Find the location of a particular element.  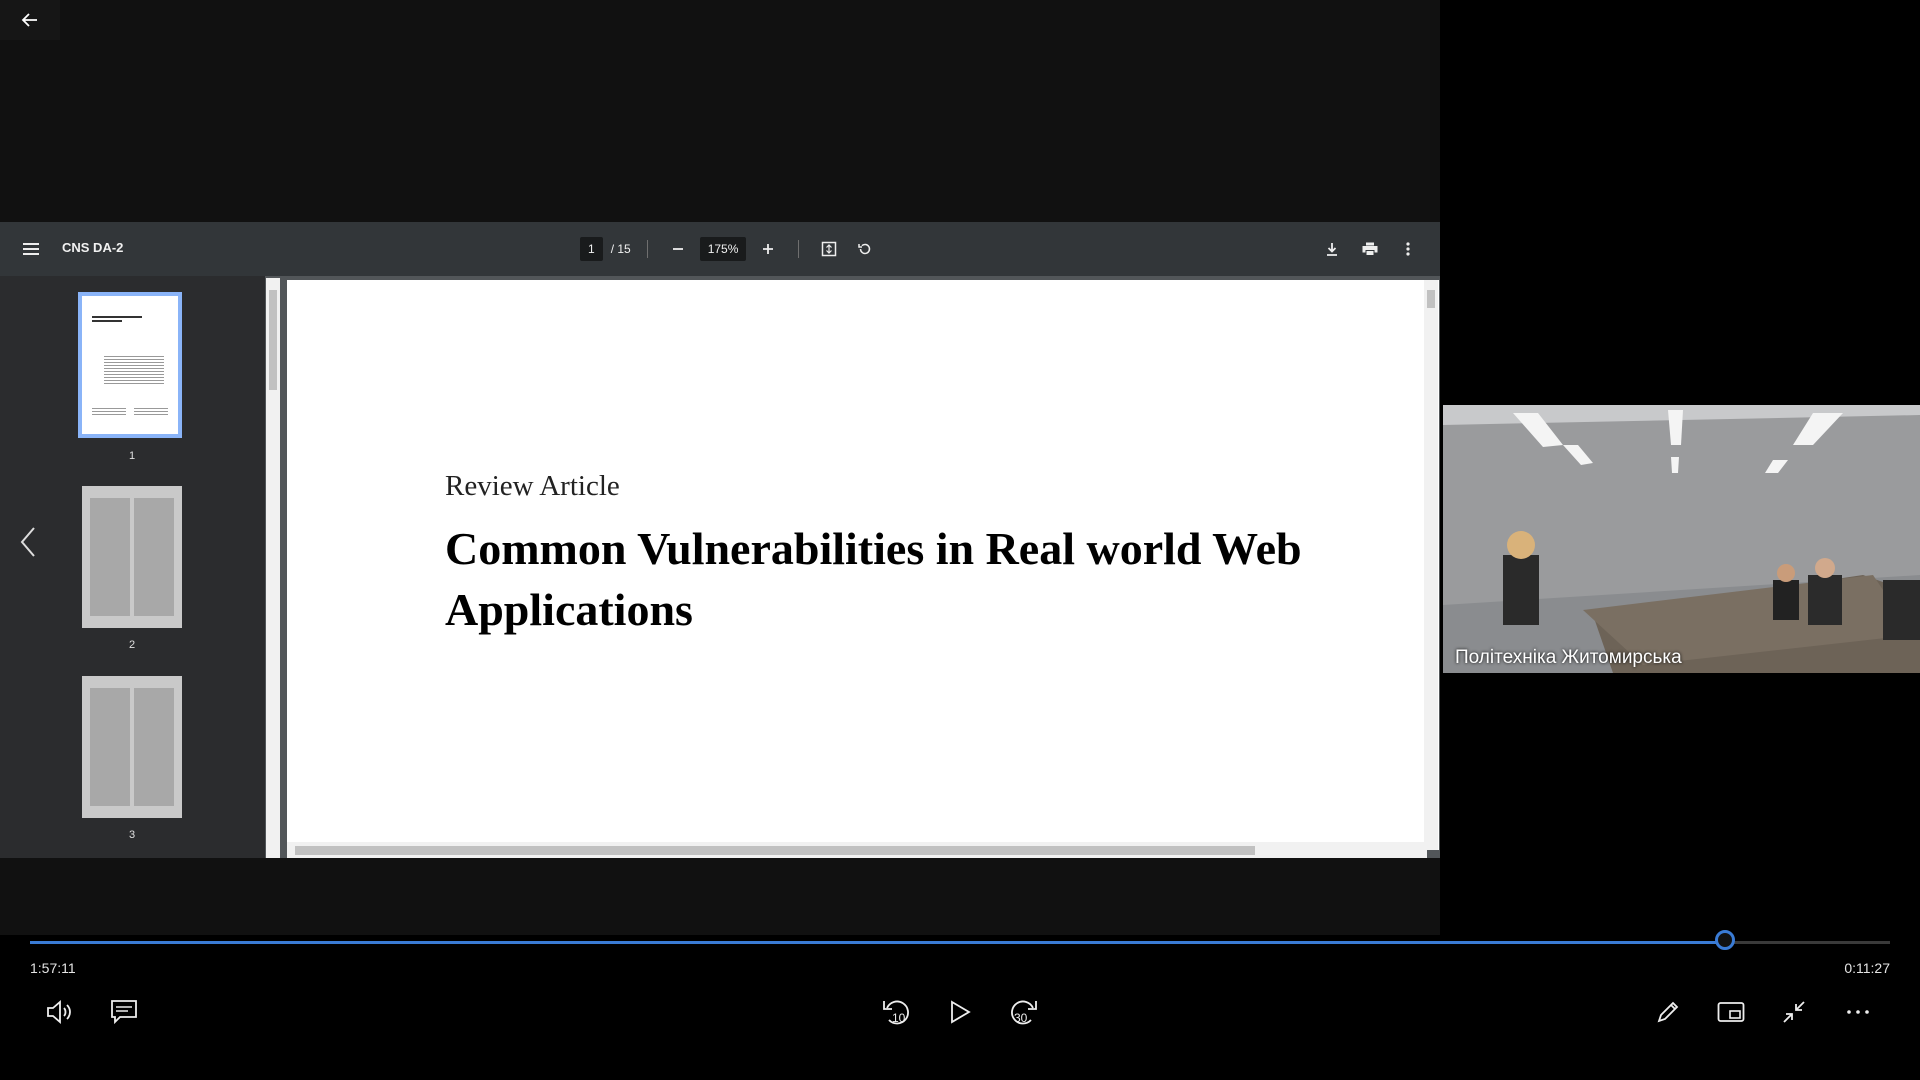

exit-fullscreen-button is located at coordinates (1794, 1012).